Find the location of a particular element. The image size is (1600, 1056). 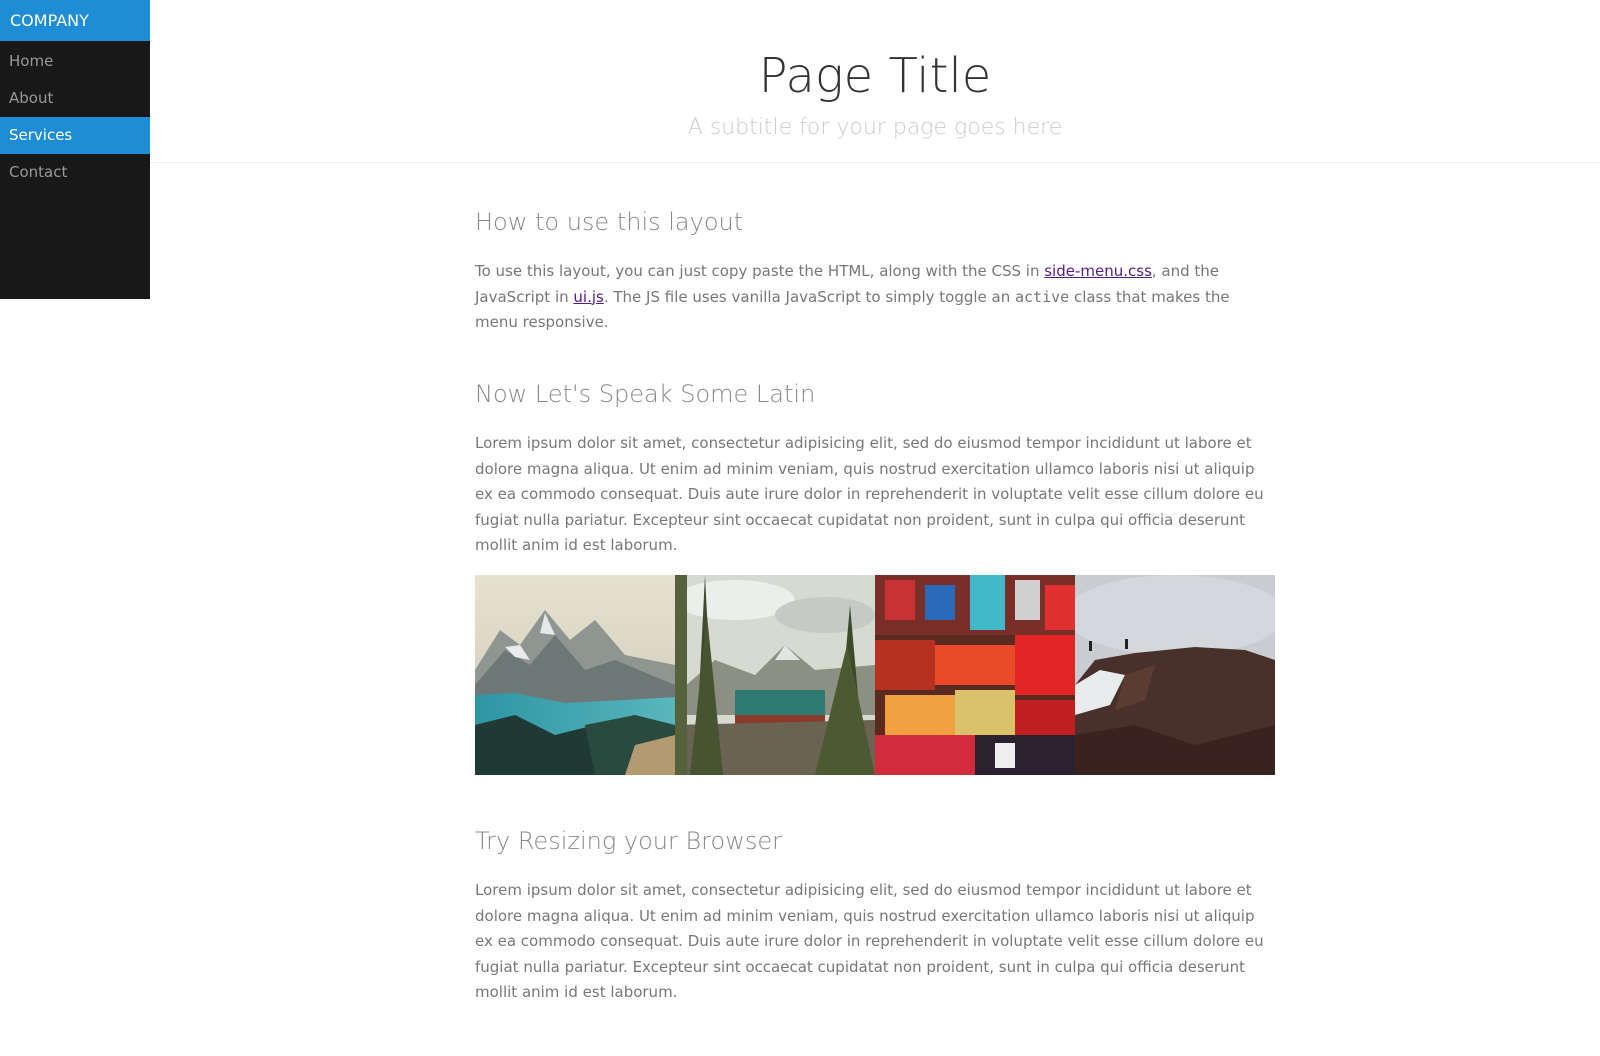

clothing-store-image is located at coordinates (975, 675).